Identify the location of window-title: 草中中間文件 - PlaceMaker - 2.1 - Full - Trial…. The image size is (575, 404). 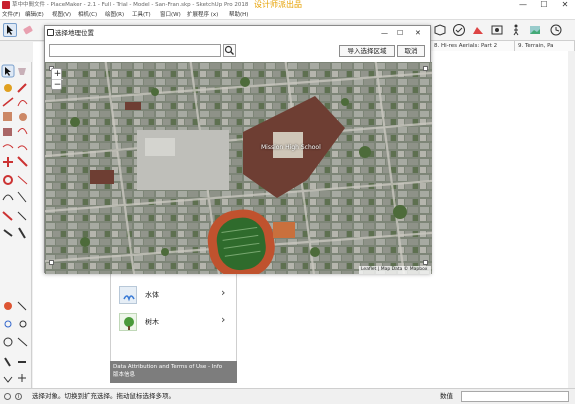
(130, 5).